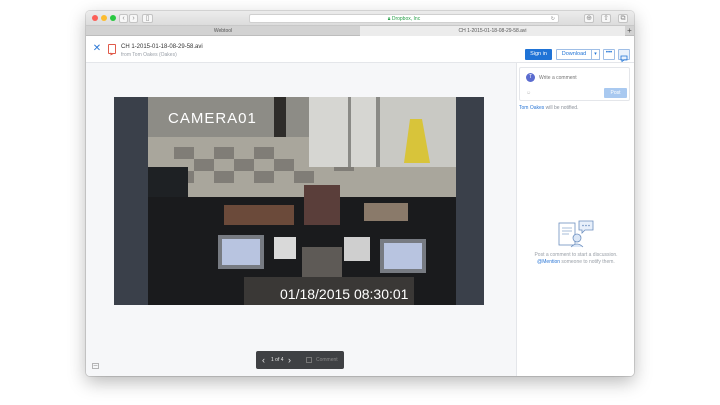 Image resolution: width=720 pixels, height=405 pixels. I want to click on close-window-button, so click(95, 18).